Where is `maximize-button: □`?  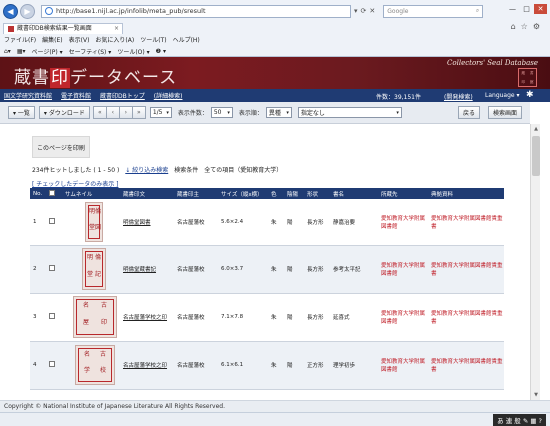 maximize-button: □ is located at coordinates (526, 9).